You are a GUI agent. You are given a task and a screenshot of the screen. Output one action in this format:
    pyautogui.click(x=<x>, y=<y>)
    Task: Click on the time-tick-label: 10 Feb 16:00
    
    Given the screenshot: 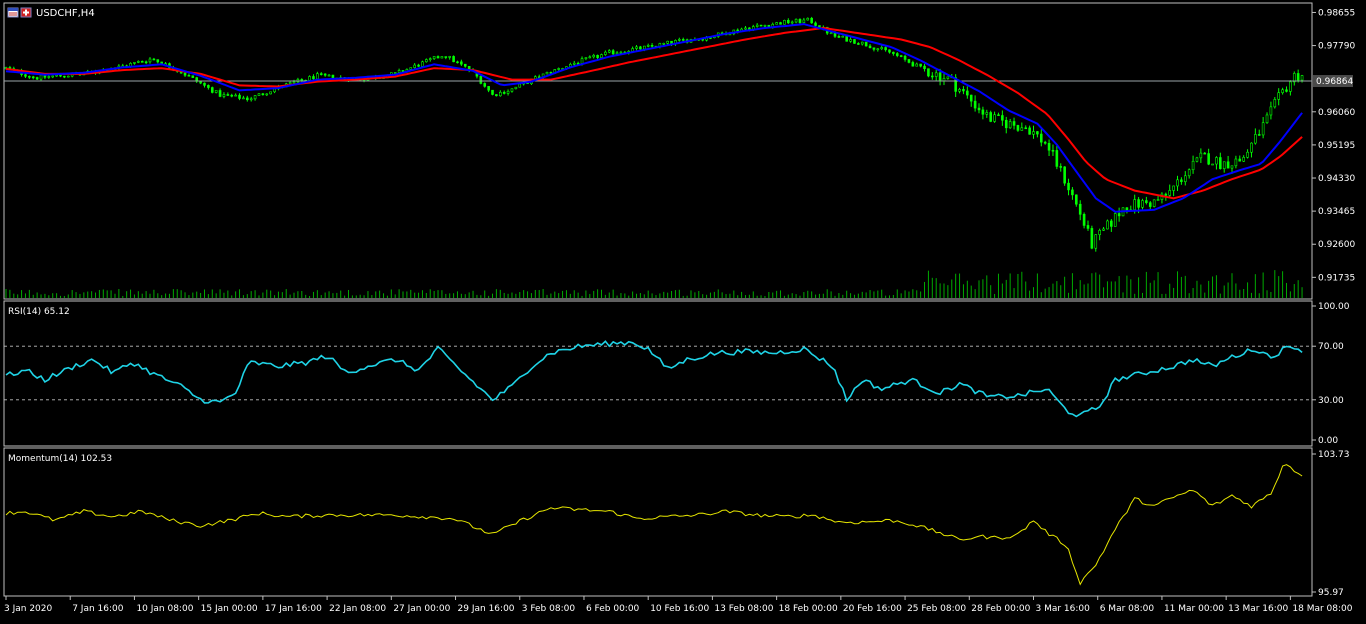 What is the action you would take?
    pyautogui.click(x=679, y=609)
    